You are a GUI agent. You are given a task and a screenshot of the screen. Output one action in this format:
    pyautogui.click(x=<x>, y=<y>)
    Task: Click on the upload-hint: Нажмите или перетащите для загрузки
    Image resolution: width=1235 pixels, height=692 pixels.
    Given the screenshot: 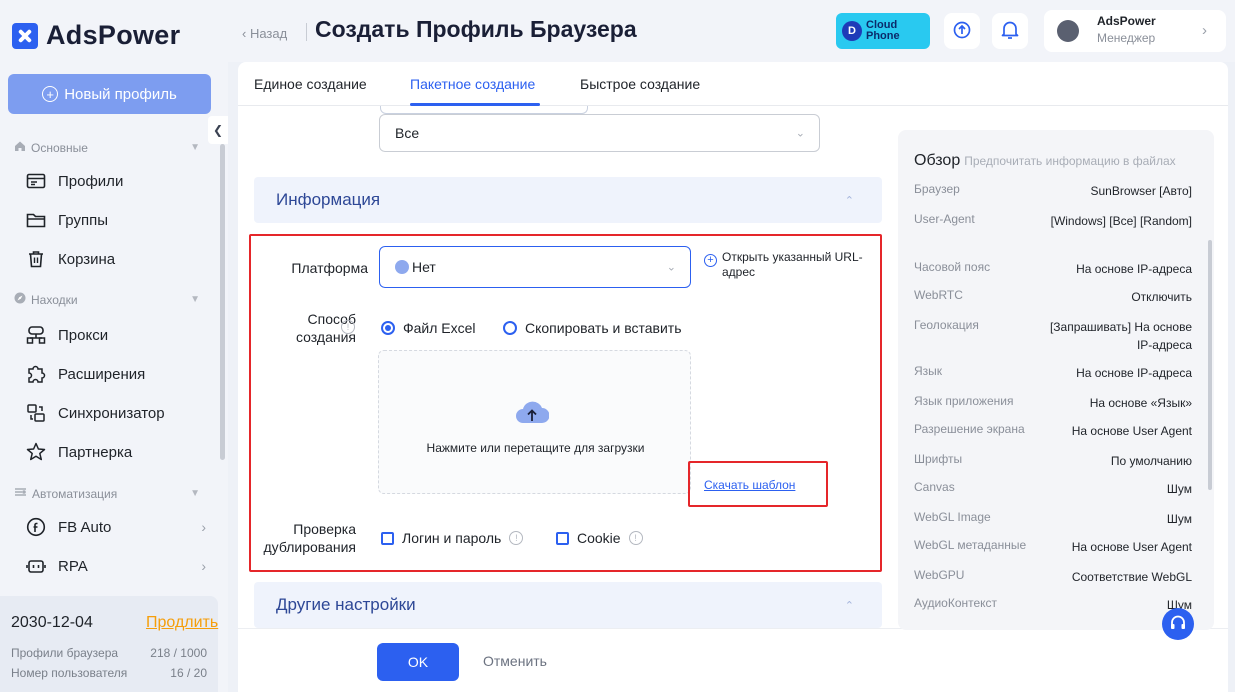 What is the action you would take?
    pyautogui.click(x=535, y=448)
    